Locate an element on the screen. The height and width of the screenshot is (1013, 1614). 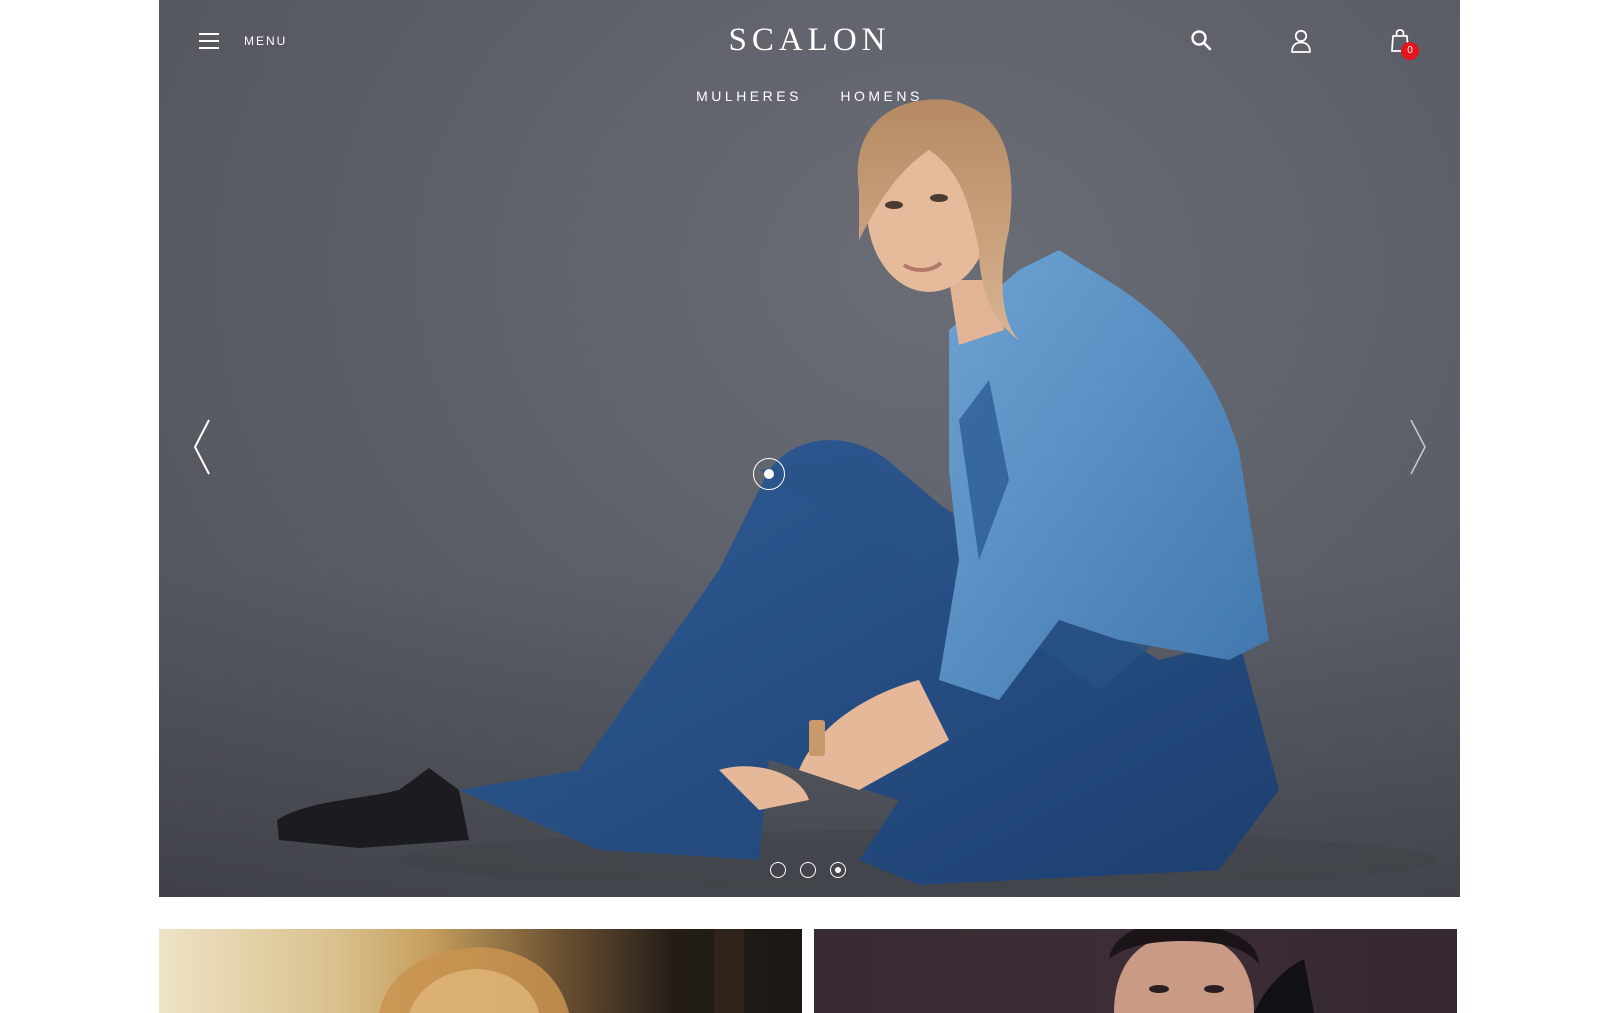
search-button is located at coordinates (1201, 42).